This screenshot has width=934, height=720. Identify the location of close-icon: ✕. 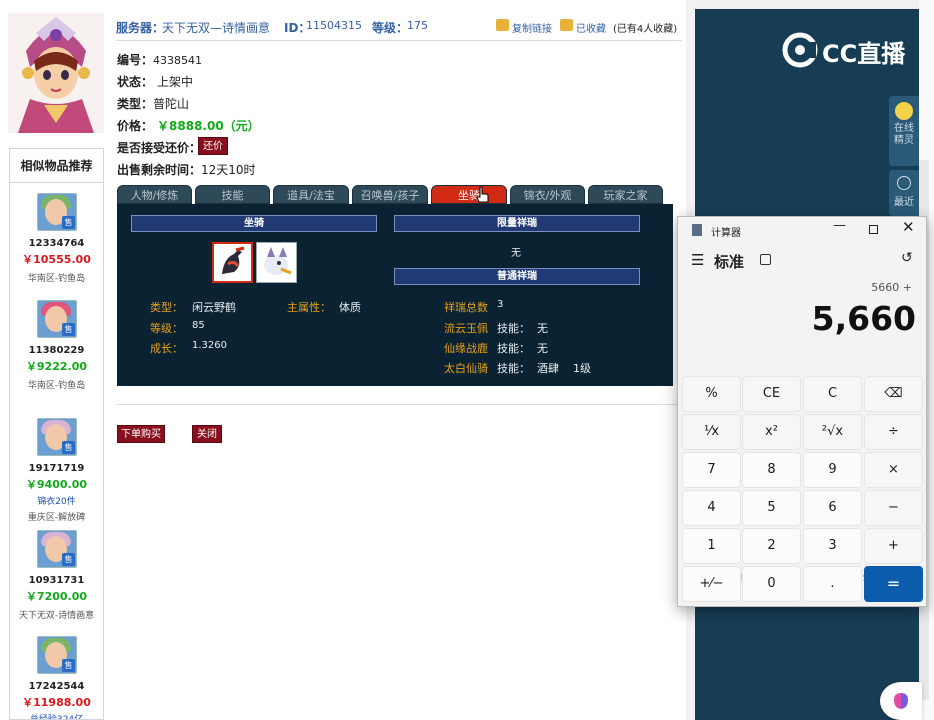
(908, 227).